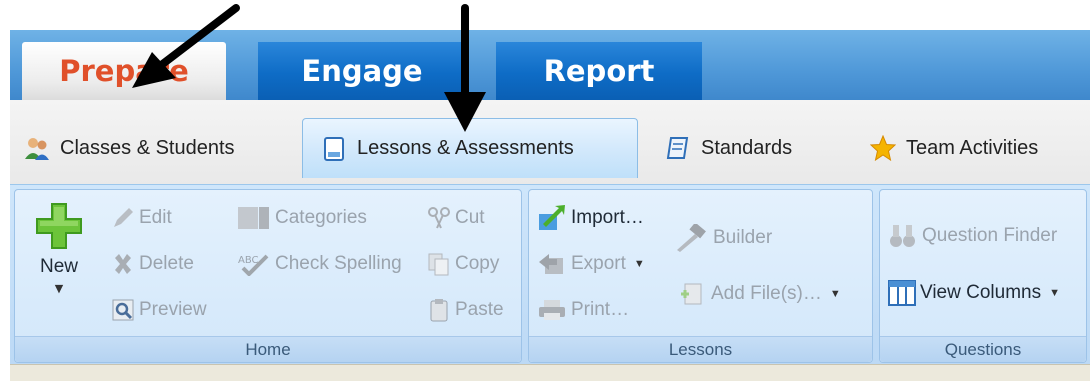  Describe the element at coordinates (155, 217) in the screenshot. I see `edit-label: Edit` at that location.